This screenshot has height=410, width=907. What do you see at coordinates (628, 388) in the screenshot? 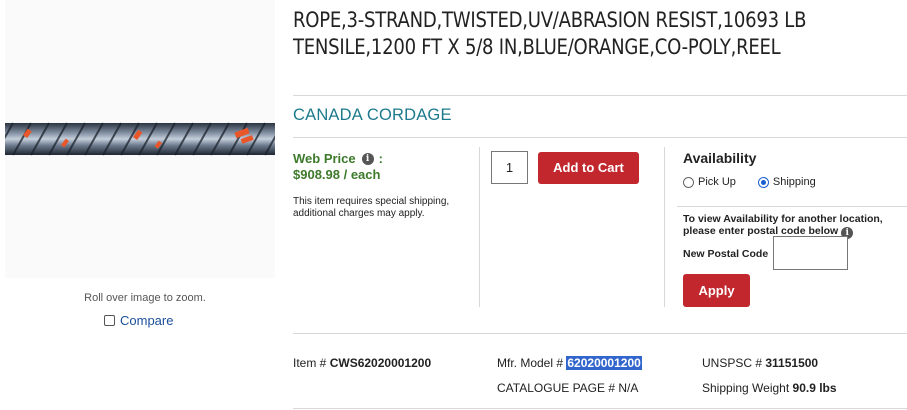
I see `catalogue-page-value: N/A` at bounding box center [628, 388].